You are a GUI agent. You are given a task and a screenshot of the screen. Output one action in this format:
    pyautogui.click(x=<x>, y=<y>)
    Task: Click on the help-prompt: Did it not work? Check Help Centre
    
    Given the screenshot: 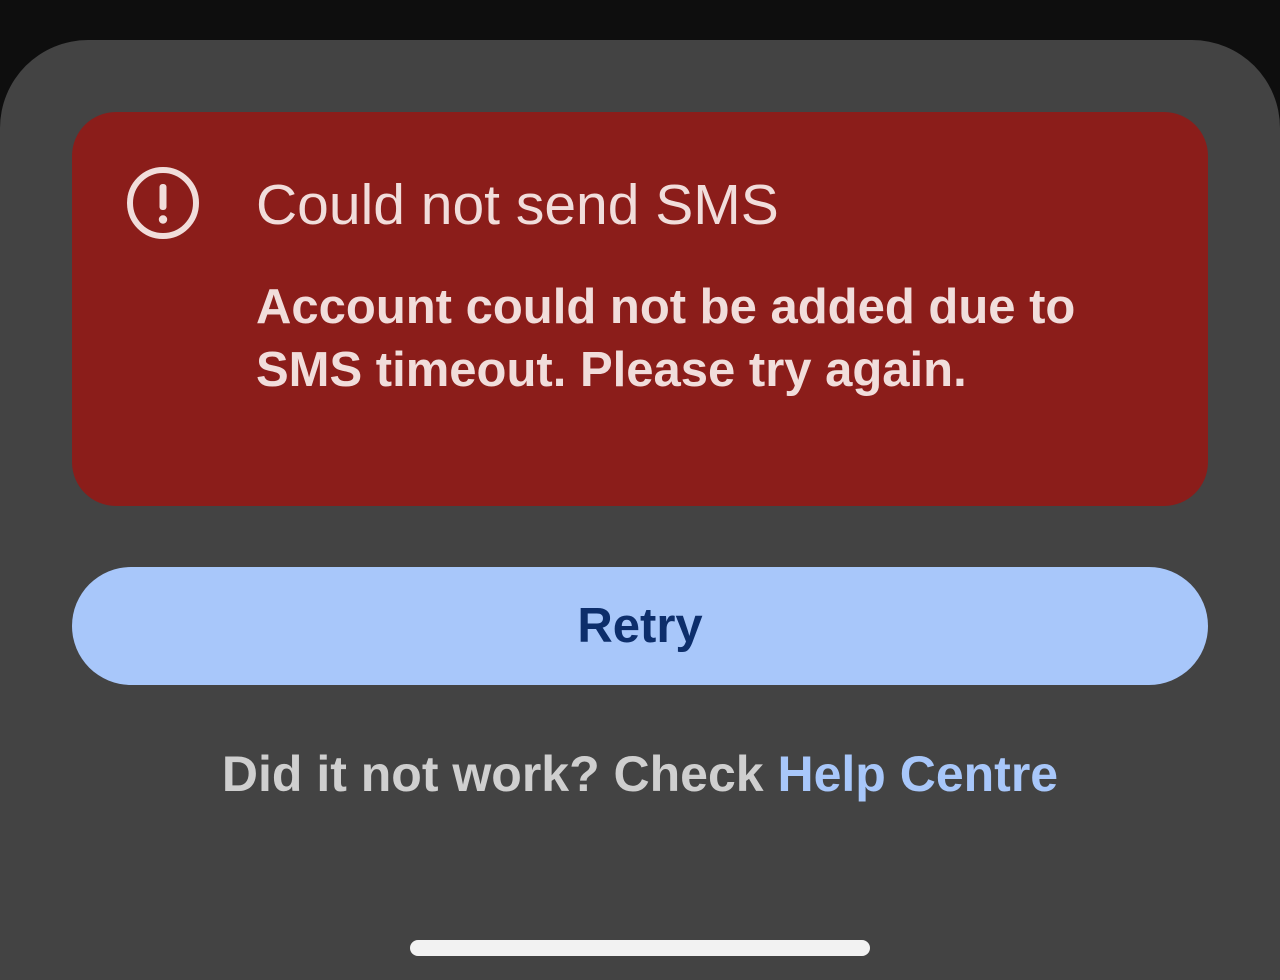 What is the action you would take?
    pyautogui.click(x=640, y=774)
    